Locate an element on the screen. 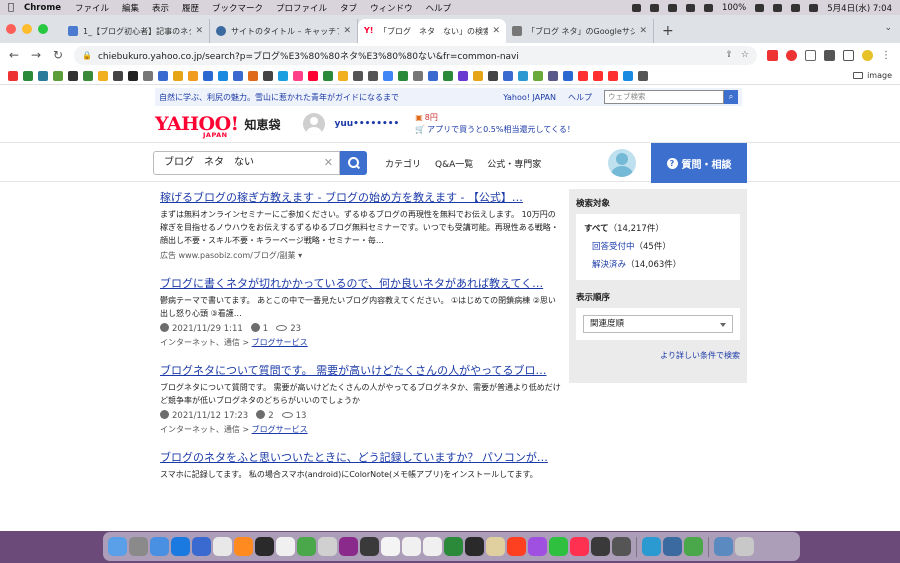 The height and width of the screenshot is (563, 900). share-icon: ⇪ is located at coordinates (729, 55).